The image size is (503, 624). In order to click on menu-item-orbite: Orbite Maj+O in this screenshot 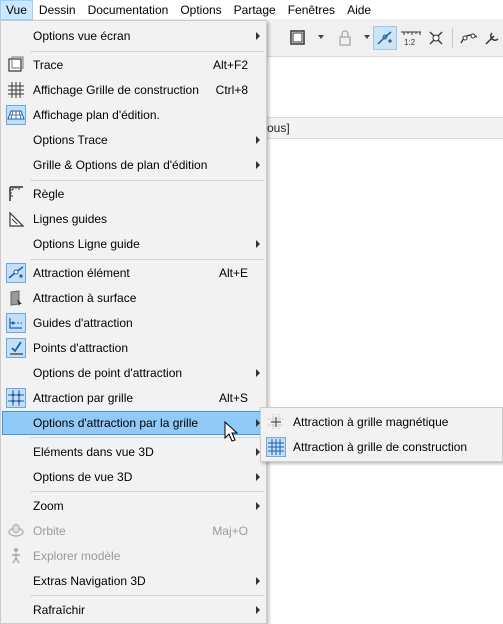, I will do `click(134, 531)`.